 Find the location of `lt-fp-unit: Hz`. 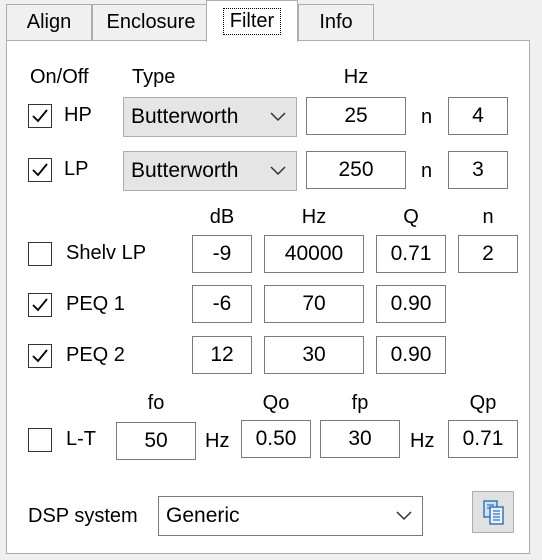

lt-fp-unit: Hz is located at coordinates (422, 441).